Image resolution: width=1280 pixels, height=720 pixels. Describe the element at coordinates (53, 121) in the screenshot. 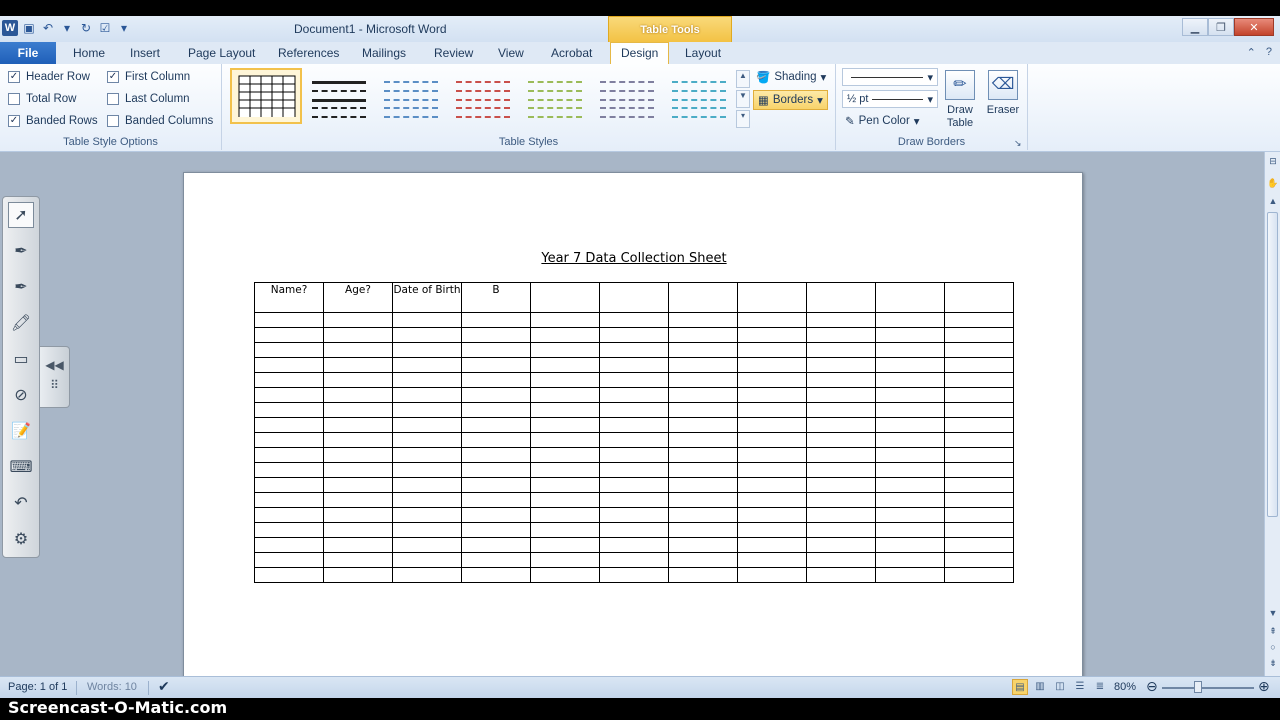

I see `banded-rows-checkbox: ✓ Banded Rows` at that location.